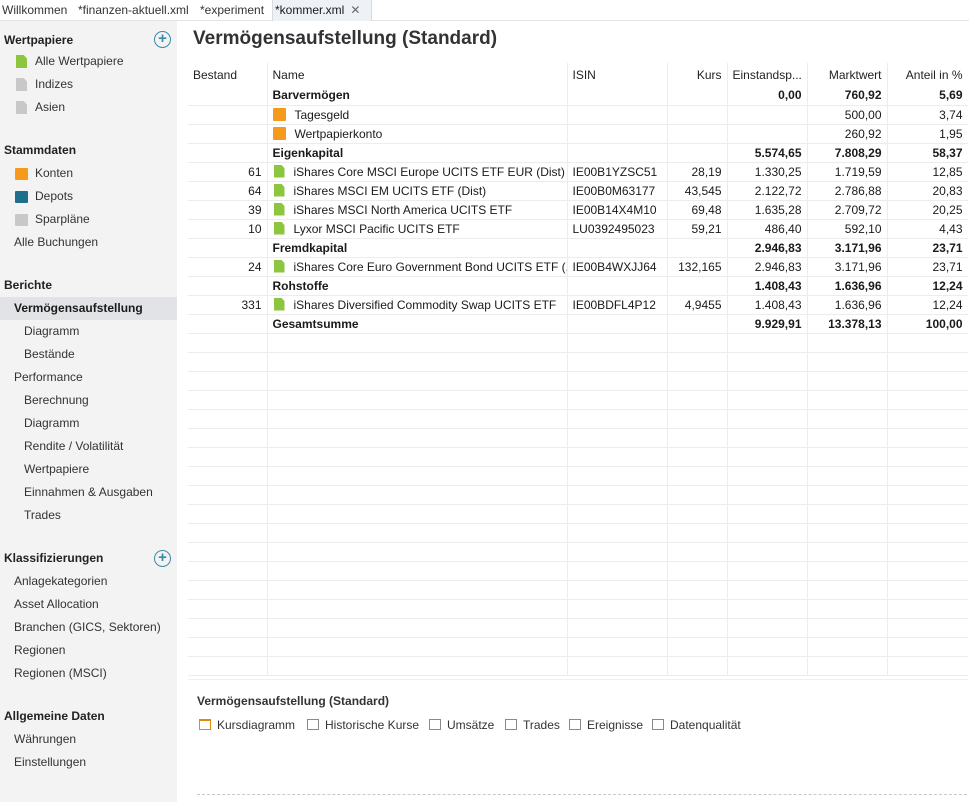 This screenshot has width=969, height=802. What do you see at coordinates (88, 61) in the screenshot?
I see `sidebar-item-alle-wertpapiere: Alle Wertpapiere` at bounding box center [88, 61].